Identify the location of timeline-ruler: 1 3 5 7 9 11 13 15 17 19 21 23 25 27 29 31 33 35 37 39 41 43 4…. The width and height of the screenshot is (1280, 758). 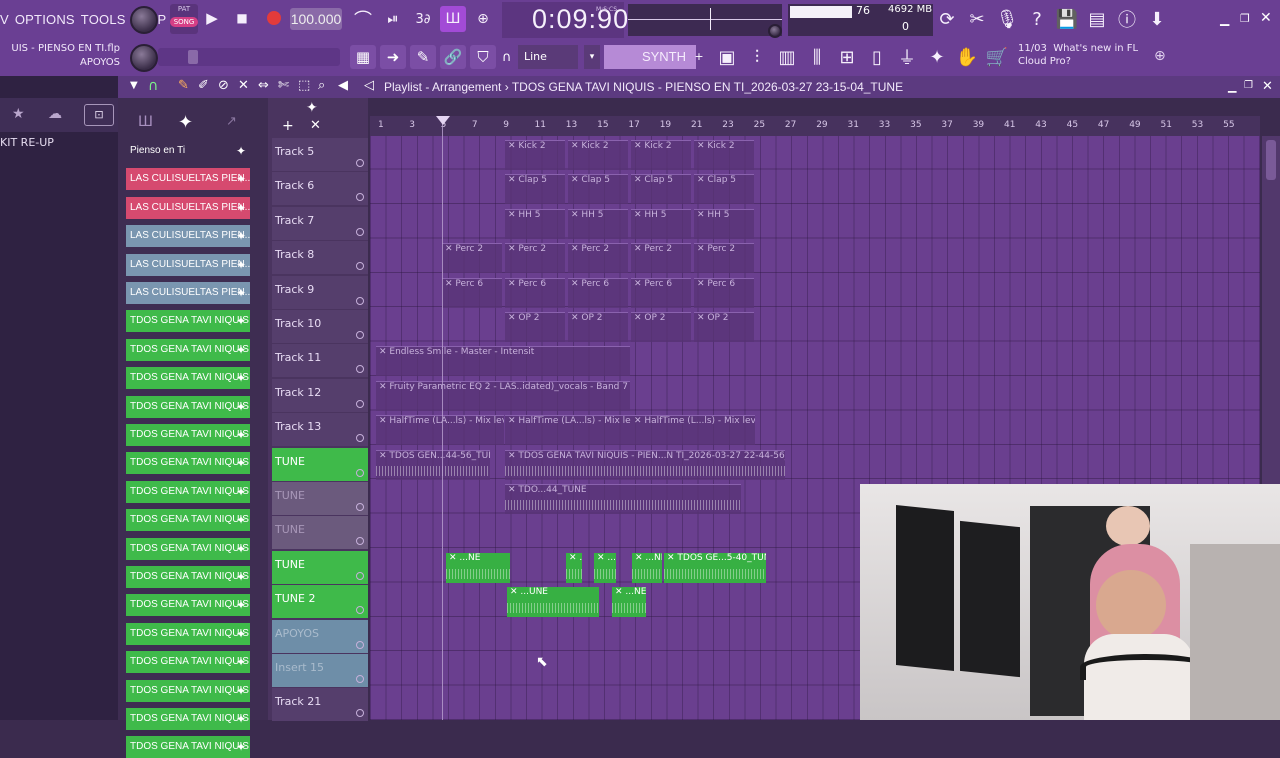
(815, 126).